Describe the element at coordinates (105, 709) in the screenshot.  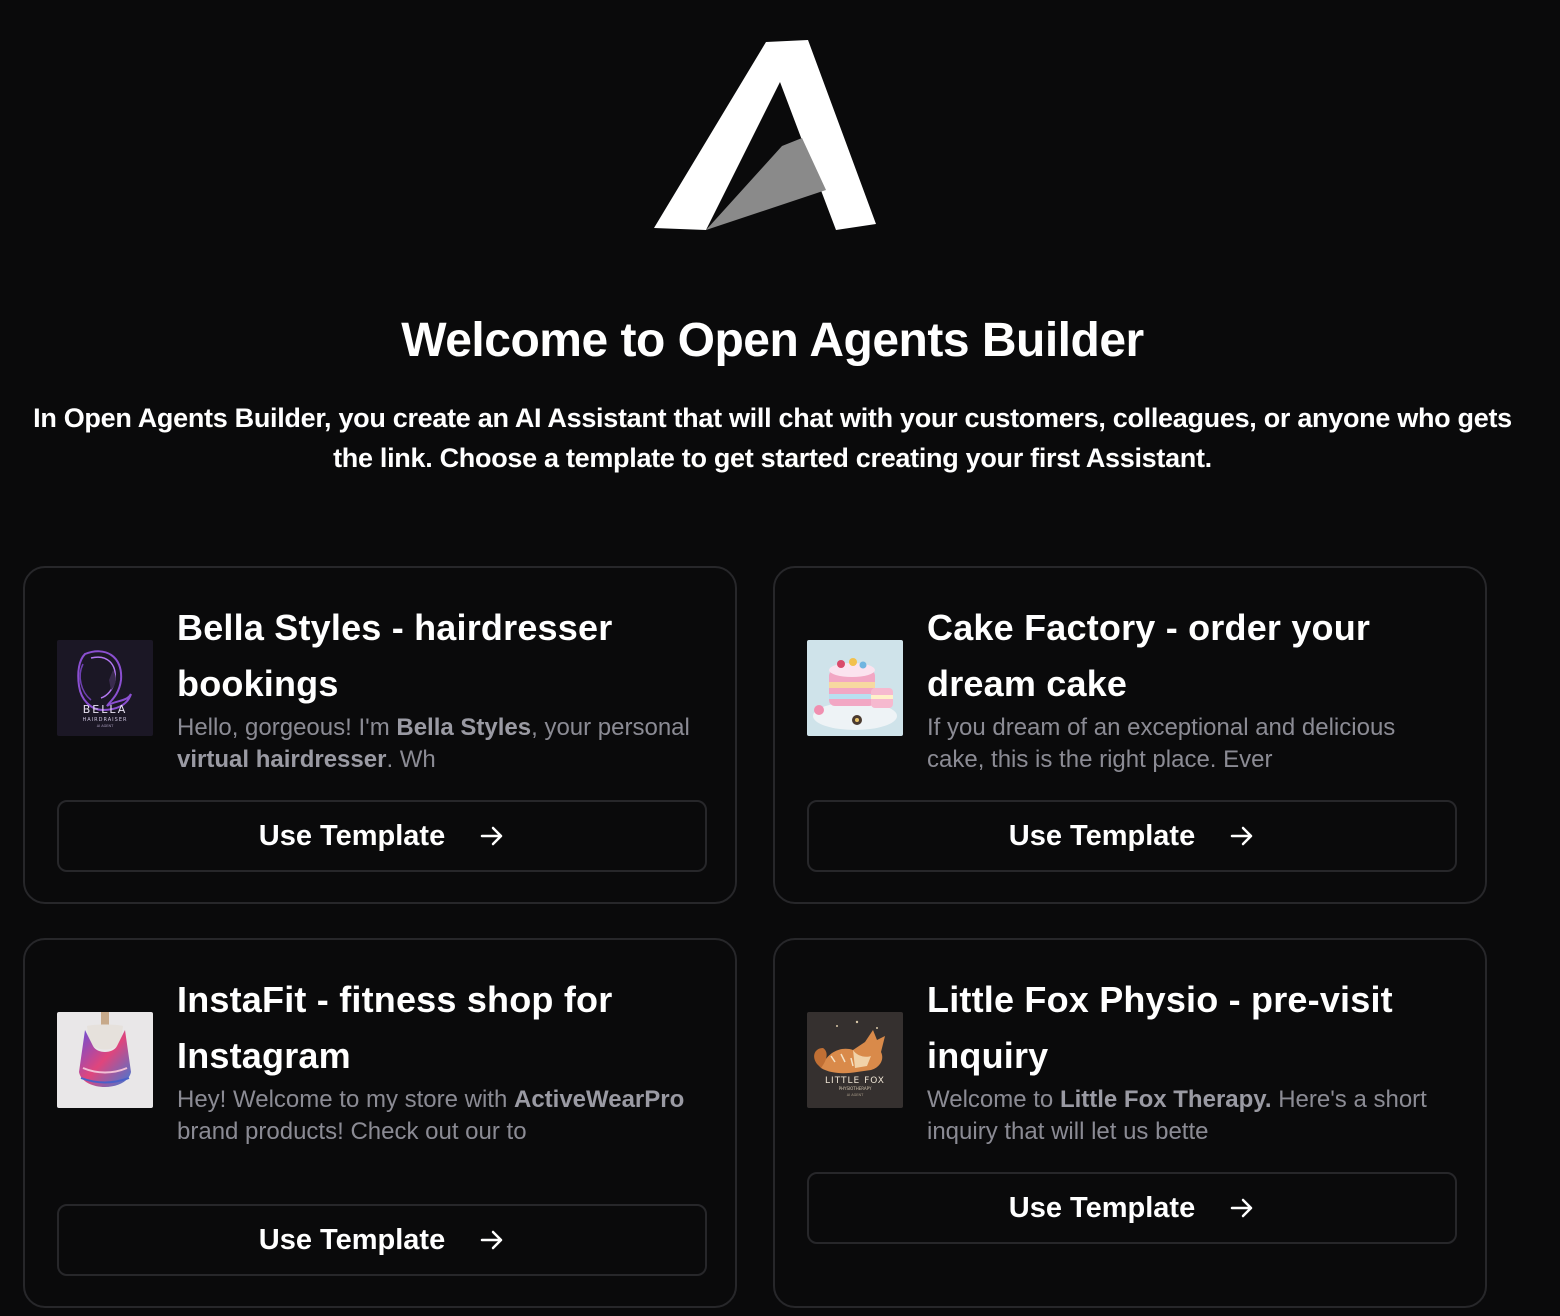
I see `thumb-text-main: BELLA` at that location.